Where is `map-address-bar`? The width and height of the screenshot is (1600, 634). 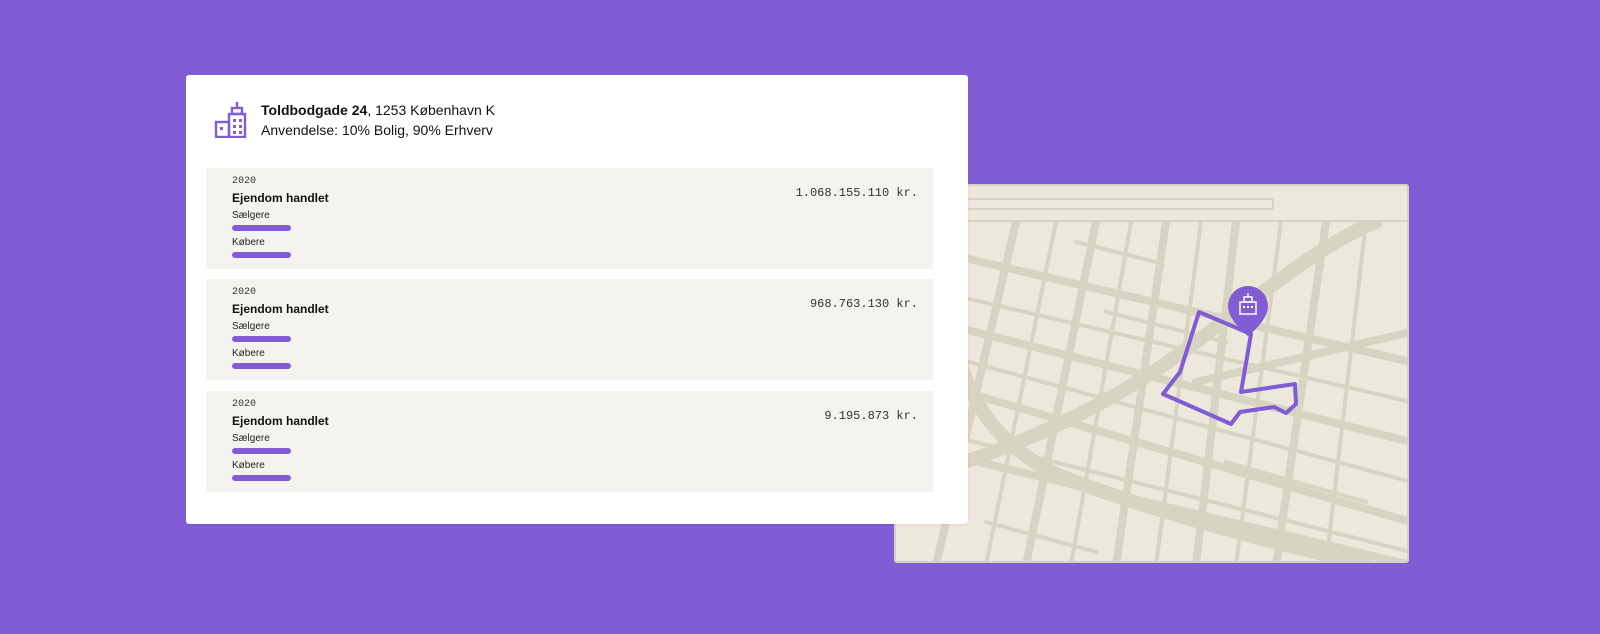 map-address-bar is located at coordinates (1115, 204).